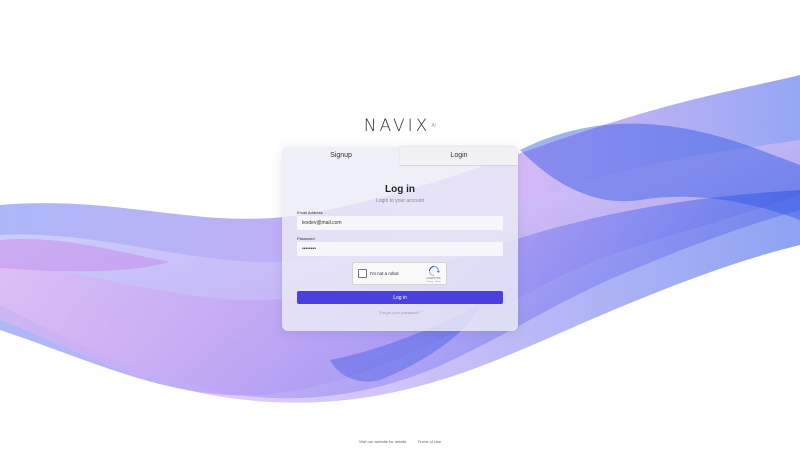 This screenshot has height=450, width=800. Describe the element at coordinates (434, 271) in the screenshot. I see `recaptcha-logo-icon` at that location.